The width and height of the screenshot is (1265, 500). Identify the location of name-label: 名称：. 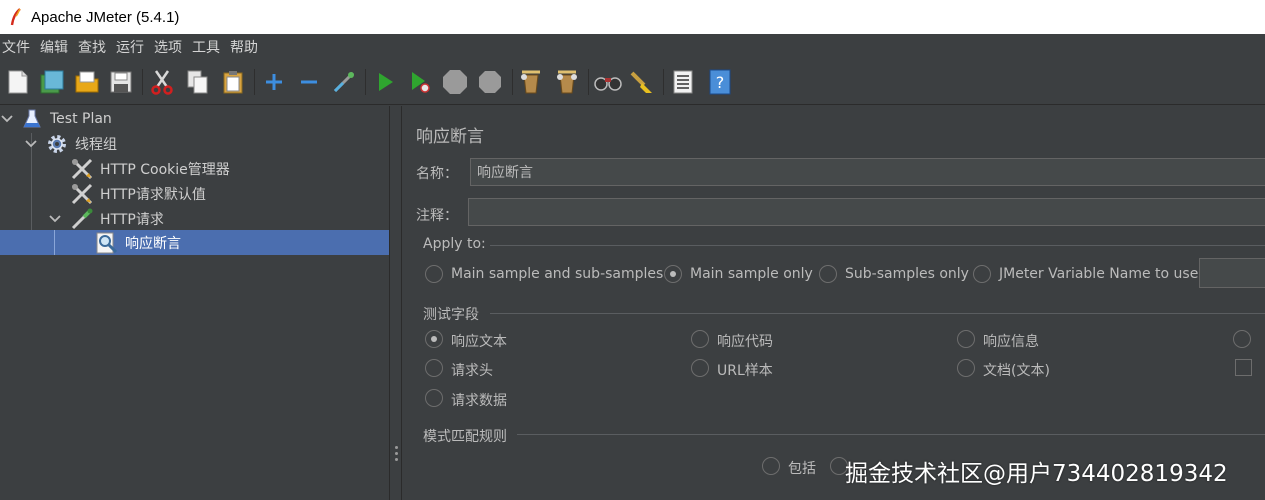
(437, 174).